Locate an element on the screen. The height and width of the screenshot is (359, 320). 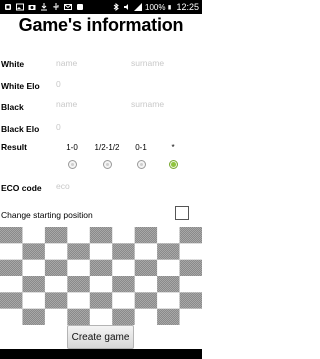
signal-icon is located at coordinates (138, 7).